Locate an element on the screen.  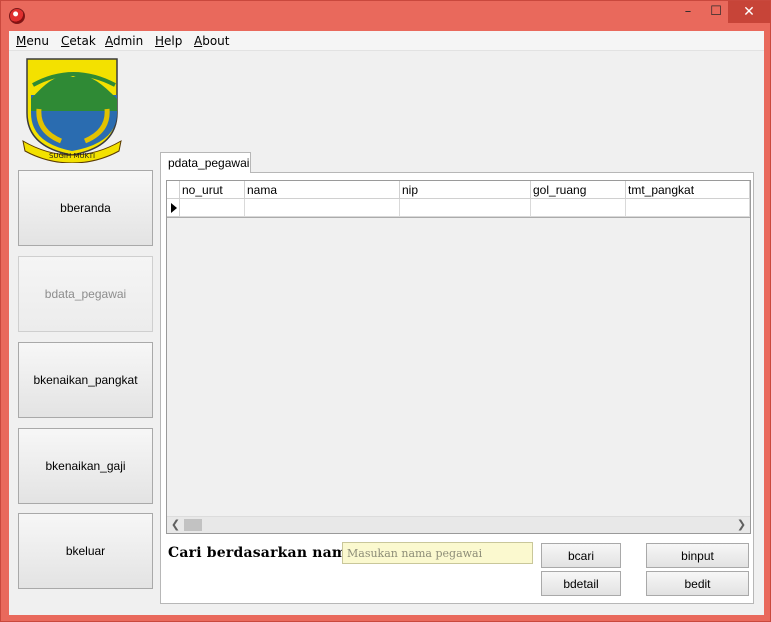
sidebar-button-label: bberanda is located at coordinates (85, 208).